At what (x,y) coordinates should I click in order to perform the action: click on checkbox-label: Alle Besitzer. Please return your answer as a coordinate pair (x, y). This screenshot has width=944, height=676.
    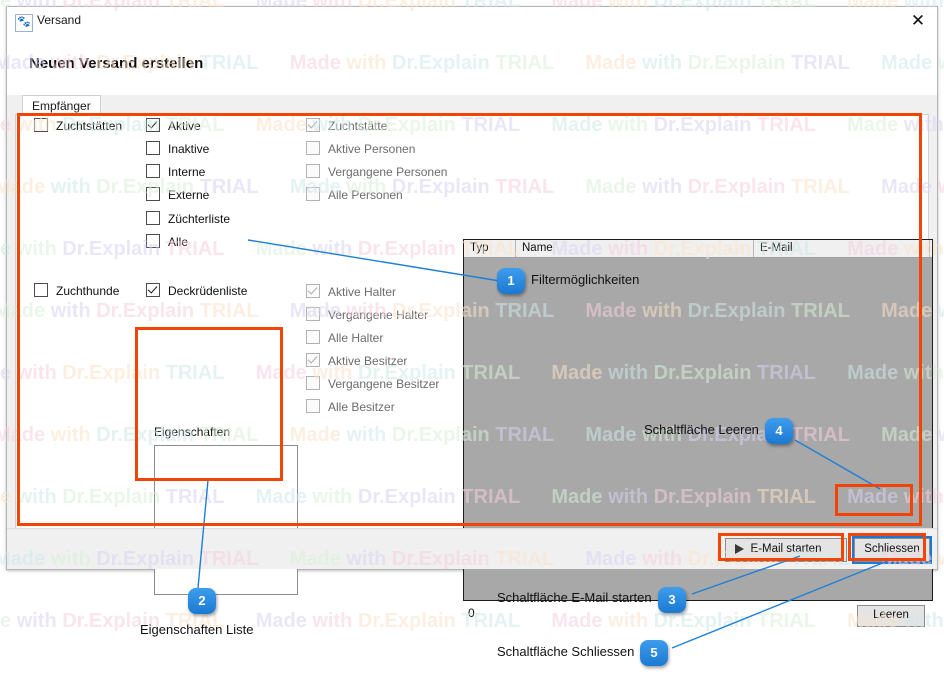
    Looking at the image, I should click on (361, 407).